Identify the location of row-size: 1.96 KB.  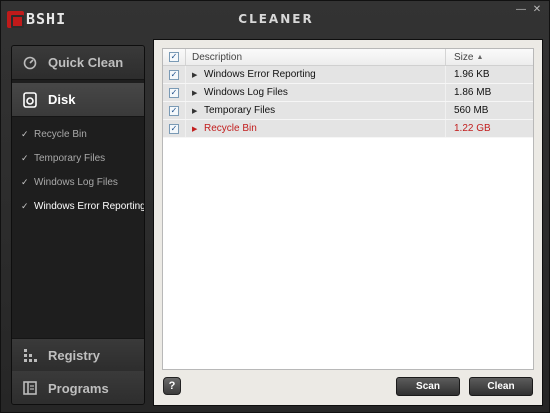
(472, 74).